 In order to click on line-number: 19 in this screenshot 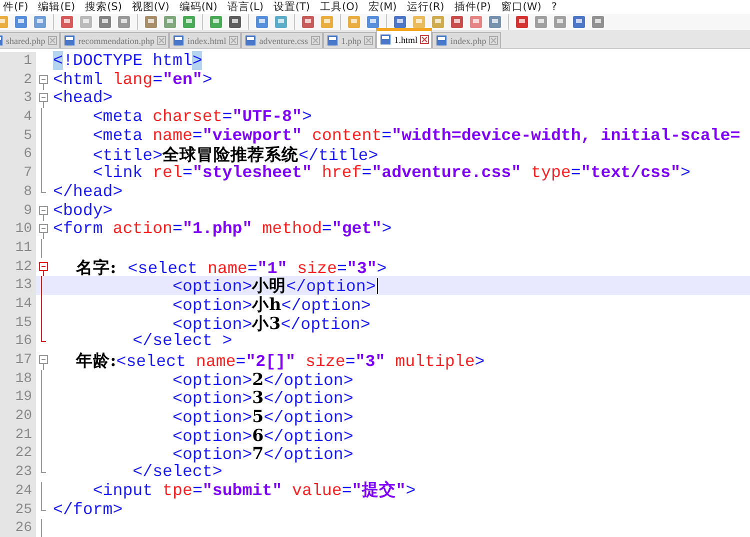, I will do `click(18, 398)`.